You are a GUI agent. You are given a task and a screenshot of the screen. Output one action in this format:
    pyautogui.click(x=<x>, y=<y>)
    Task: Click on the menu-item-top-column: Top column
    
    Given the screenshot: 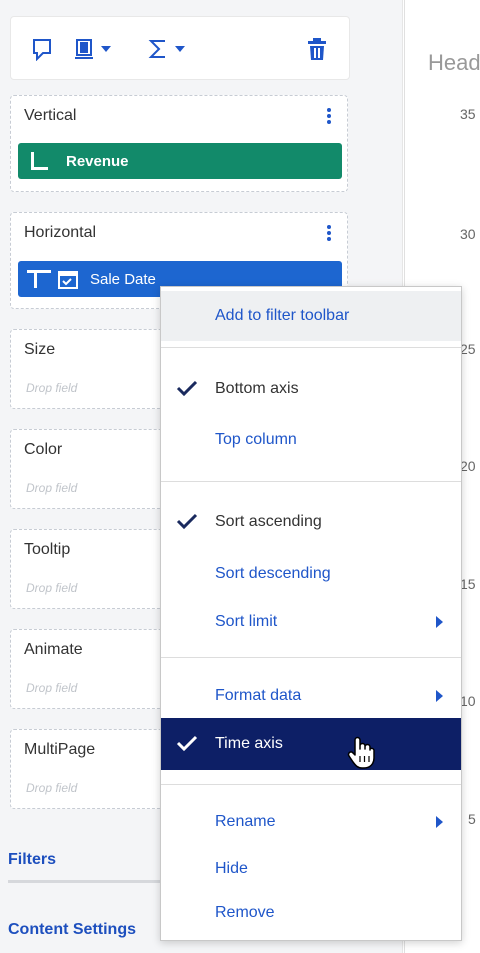 What is the action you would take?
    pyautogui.click(x=311, y=440)
    